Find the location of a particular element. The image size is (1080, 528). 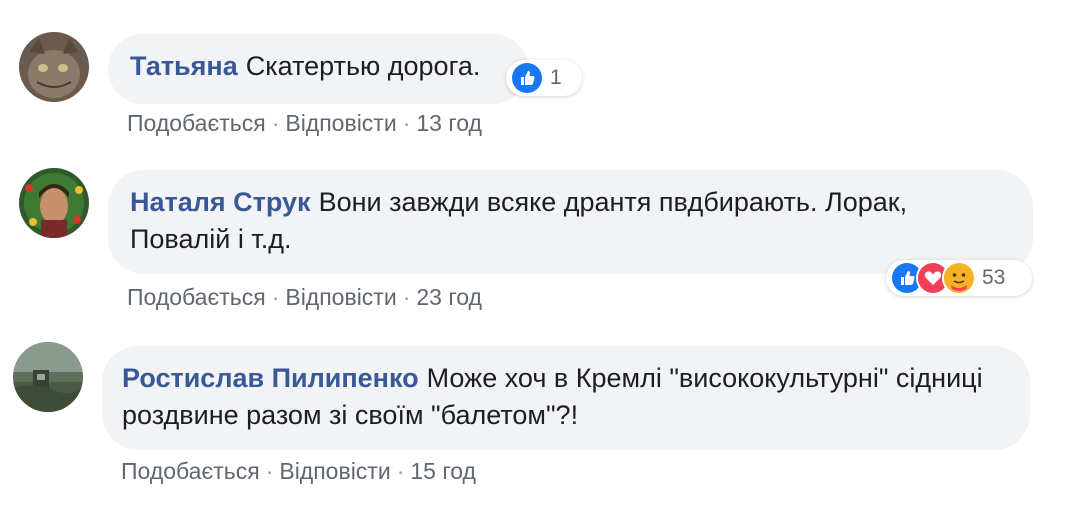

comment-text: Скатертью дорога. is located at coordinates (363, 66).